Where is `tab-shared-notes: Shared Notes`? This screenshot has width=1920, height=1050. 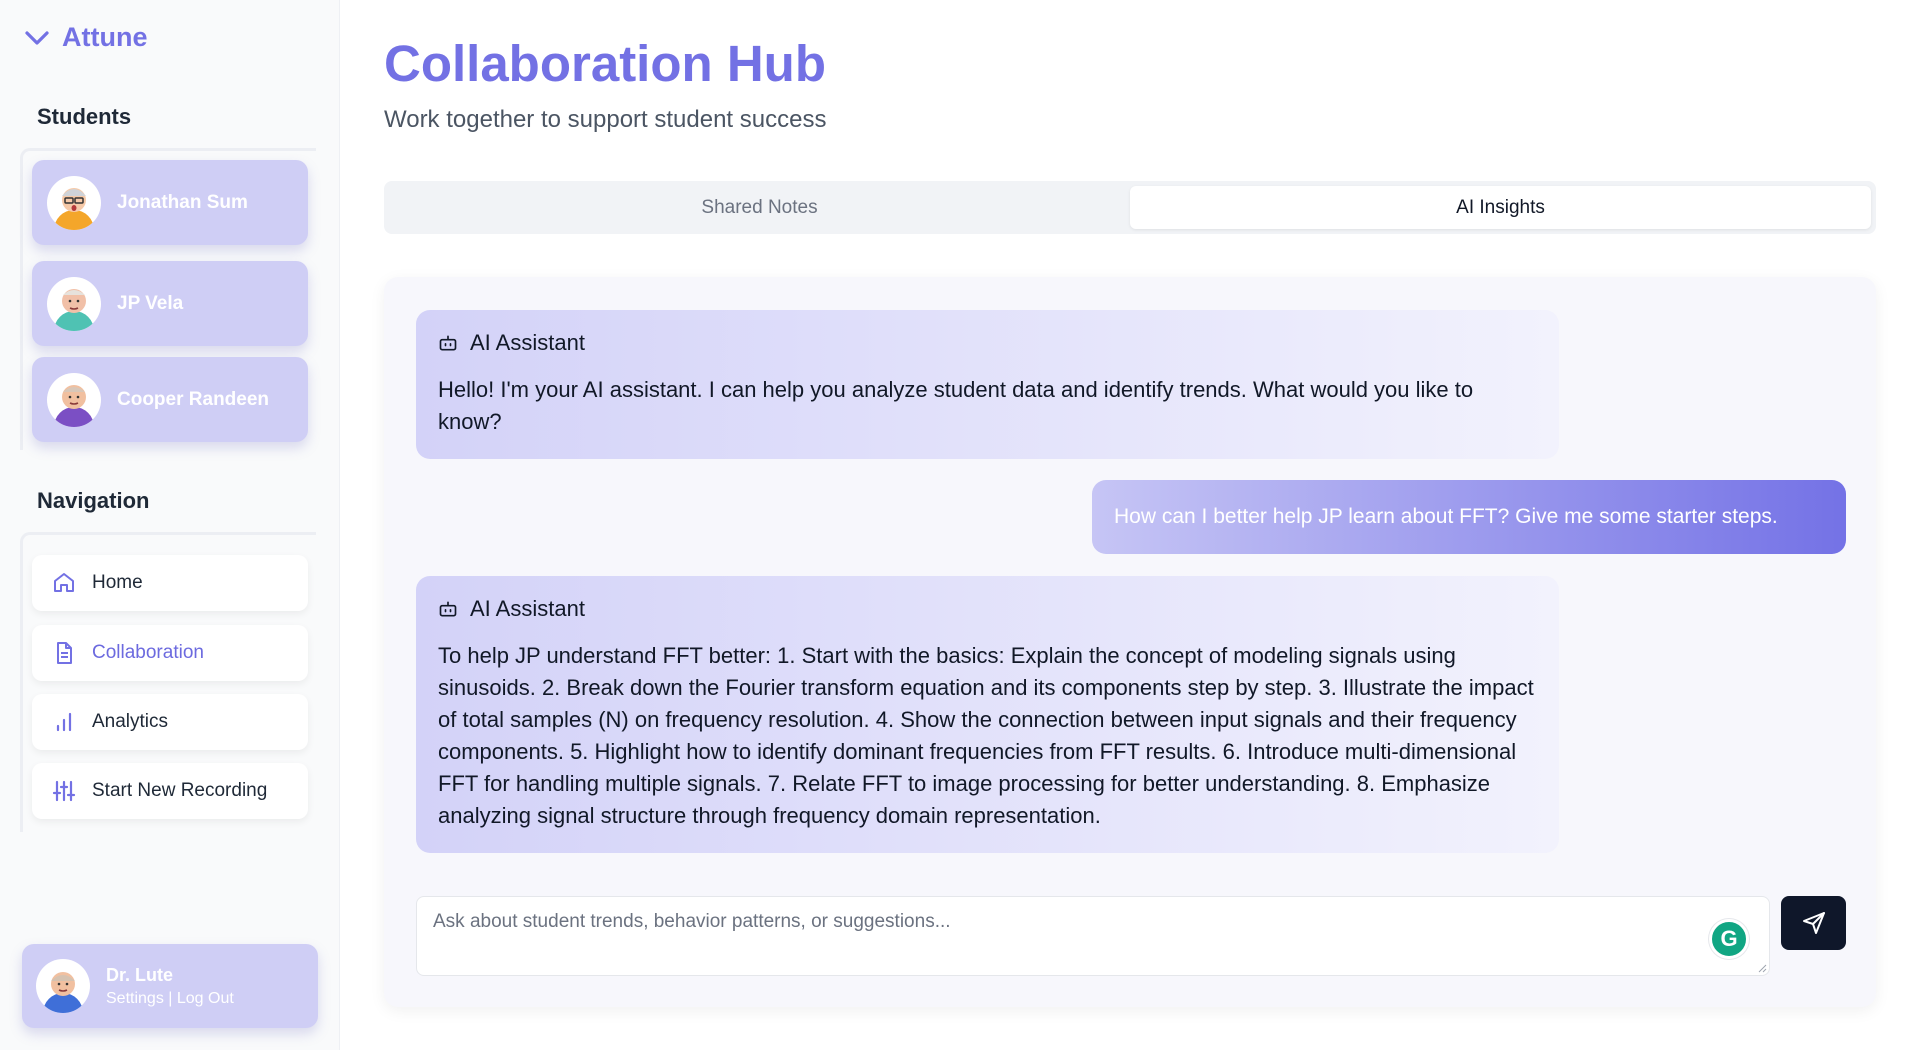 tab-shared-notes: Shared Notes is located at coordinates (759, 207).